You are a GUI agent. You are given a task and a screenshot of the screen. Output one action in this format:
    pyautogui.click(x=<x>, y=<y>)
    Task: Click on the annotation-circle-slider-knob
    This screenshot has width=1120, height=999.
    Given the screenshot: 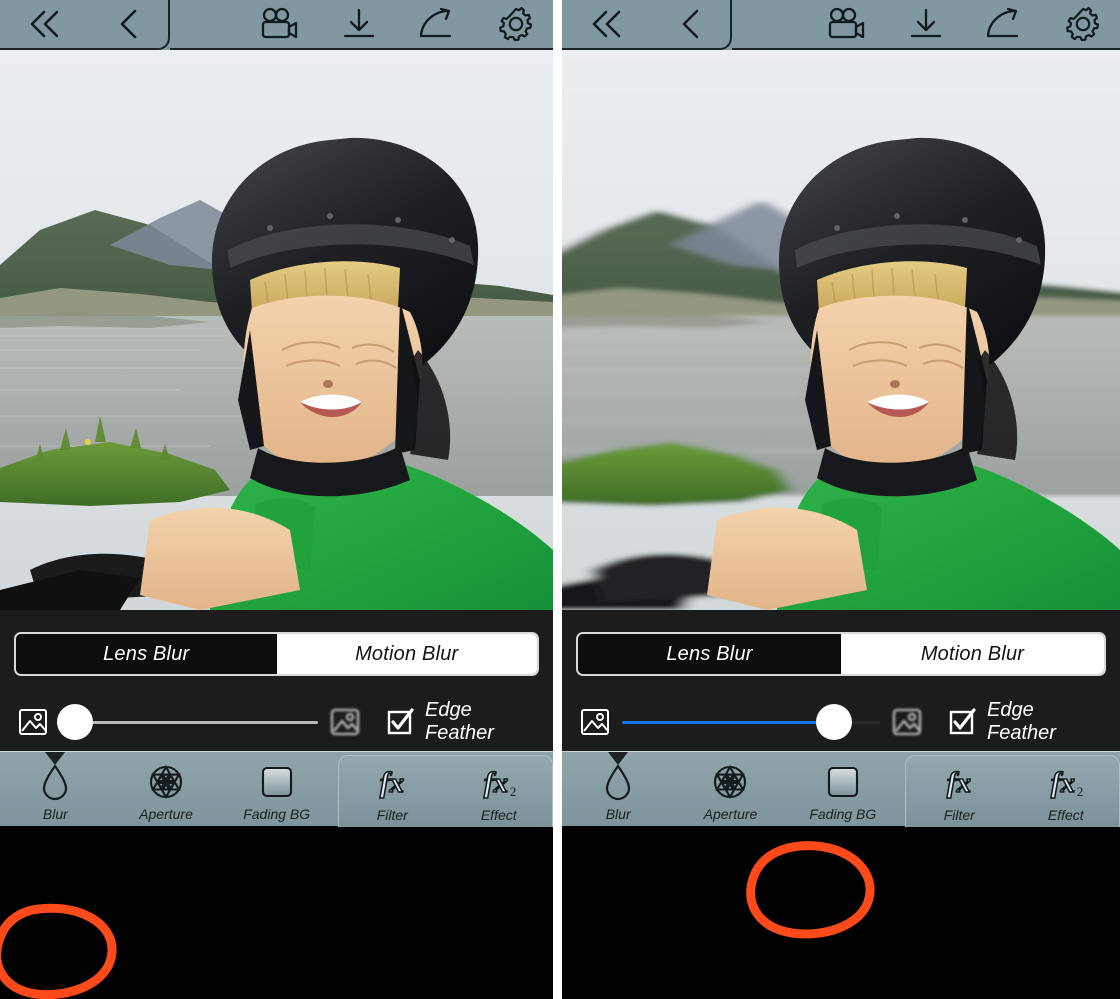 What is the action you would take?
    pyautogui.click(x=810, y=888)
    